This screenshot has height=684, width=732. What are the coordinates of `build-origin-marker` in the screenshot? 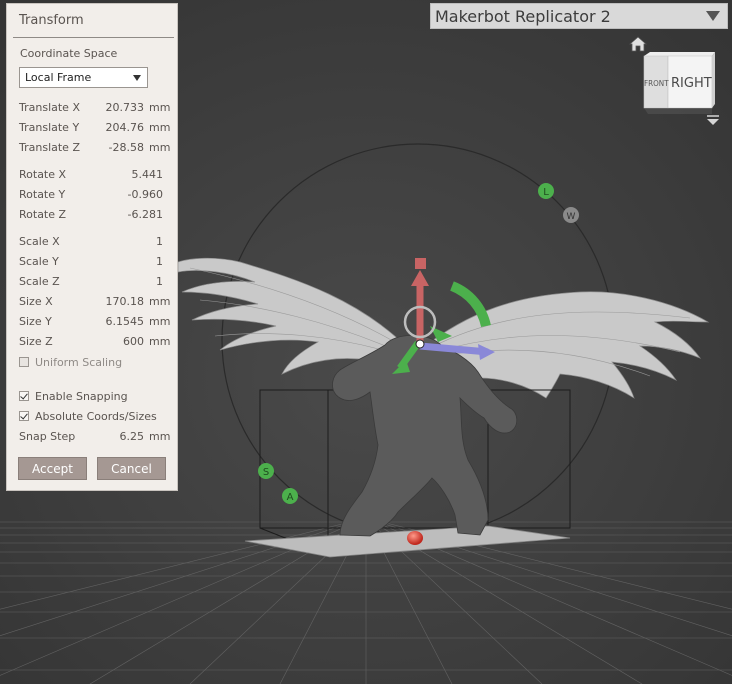 It's located at (415, 538).